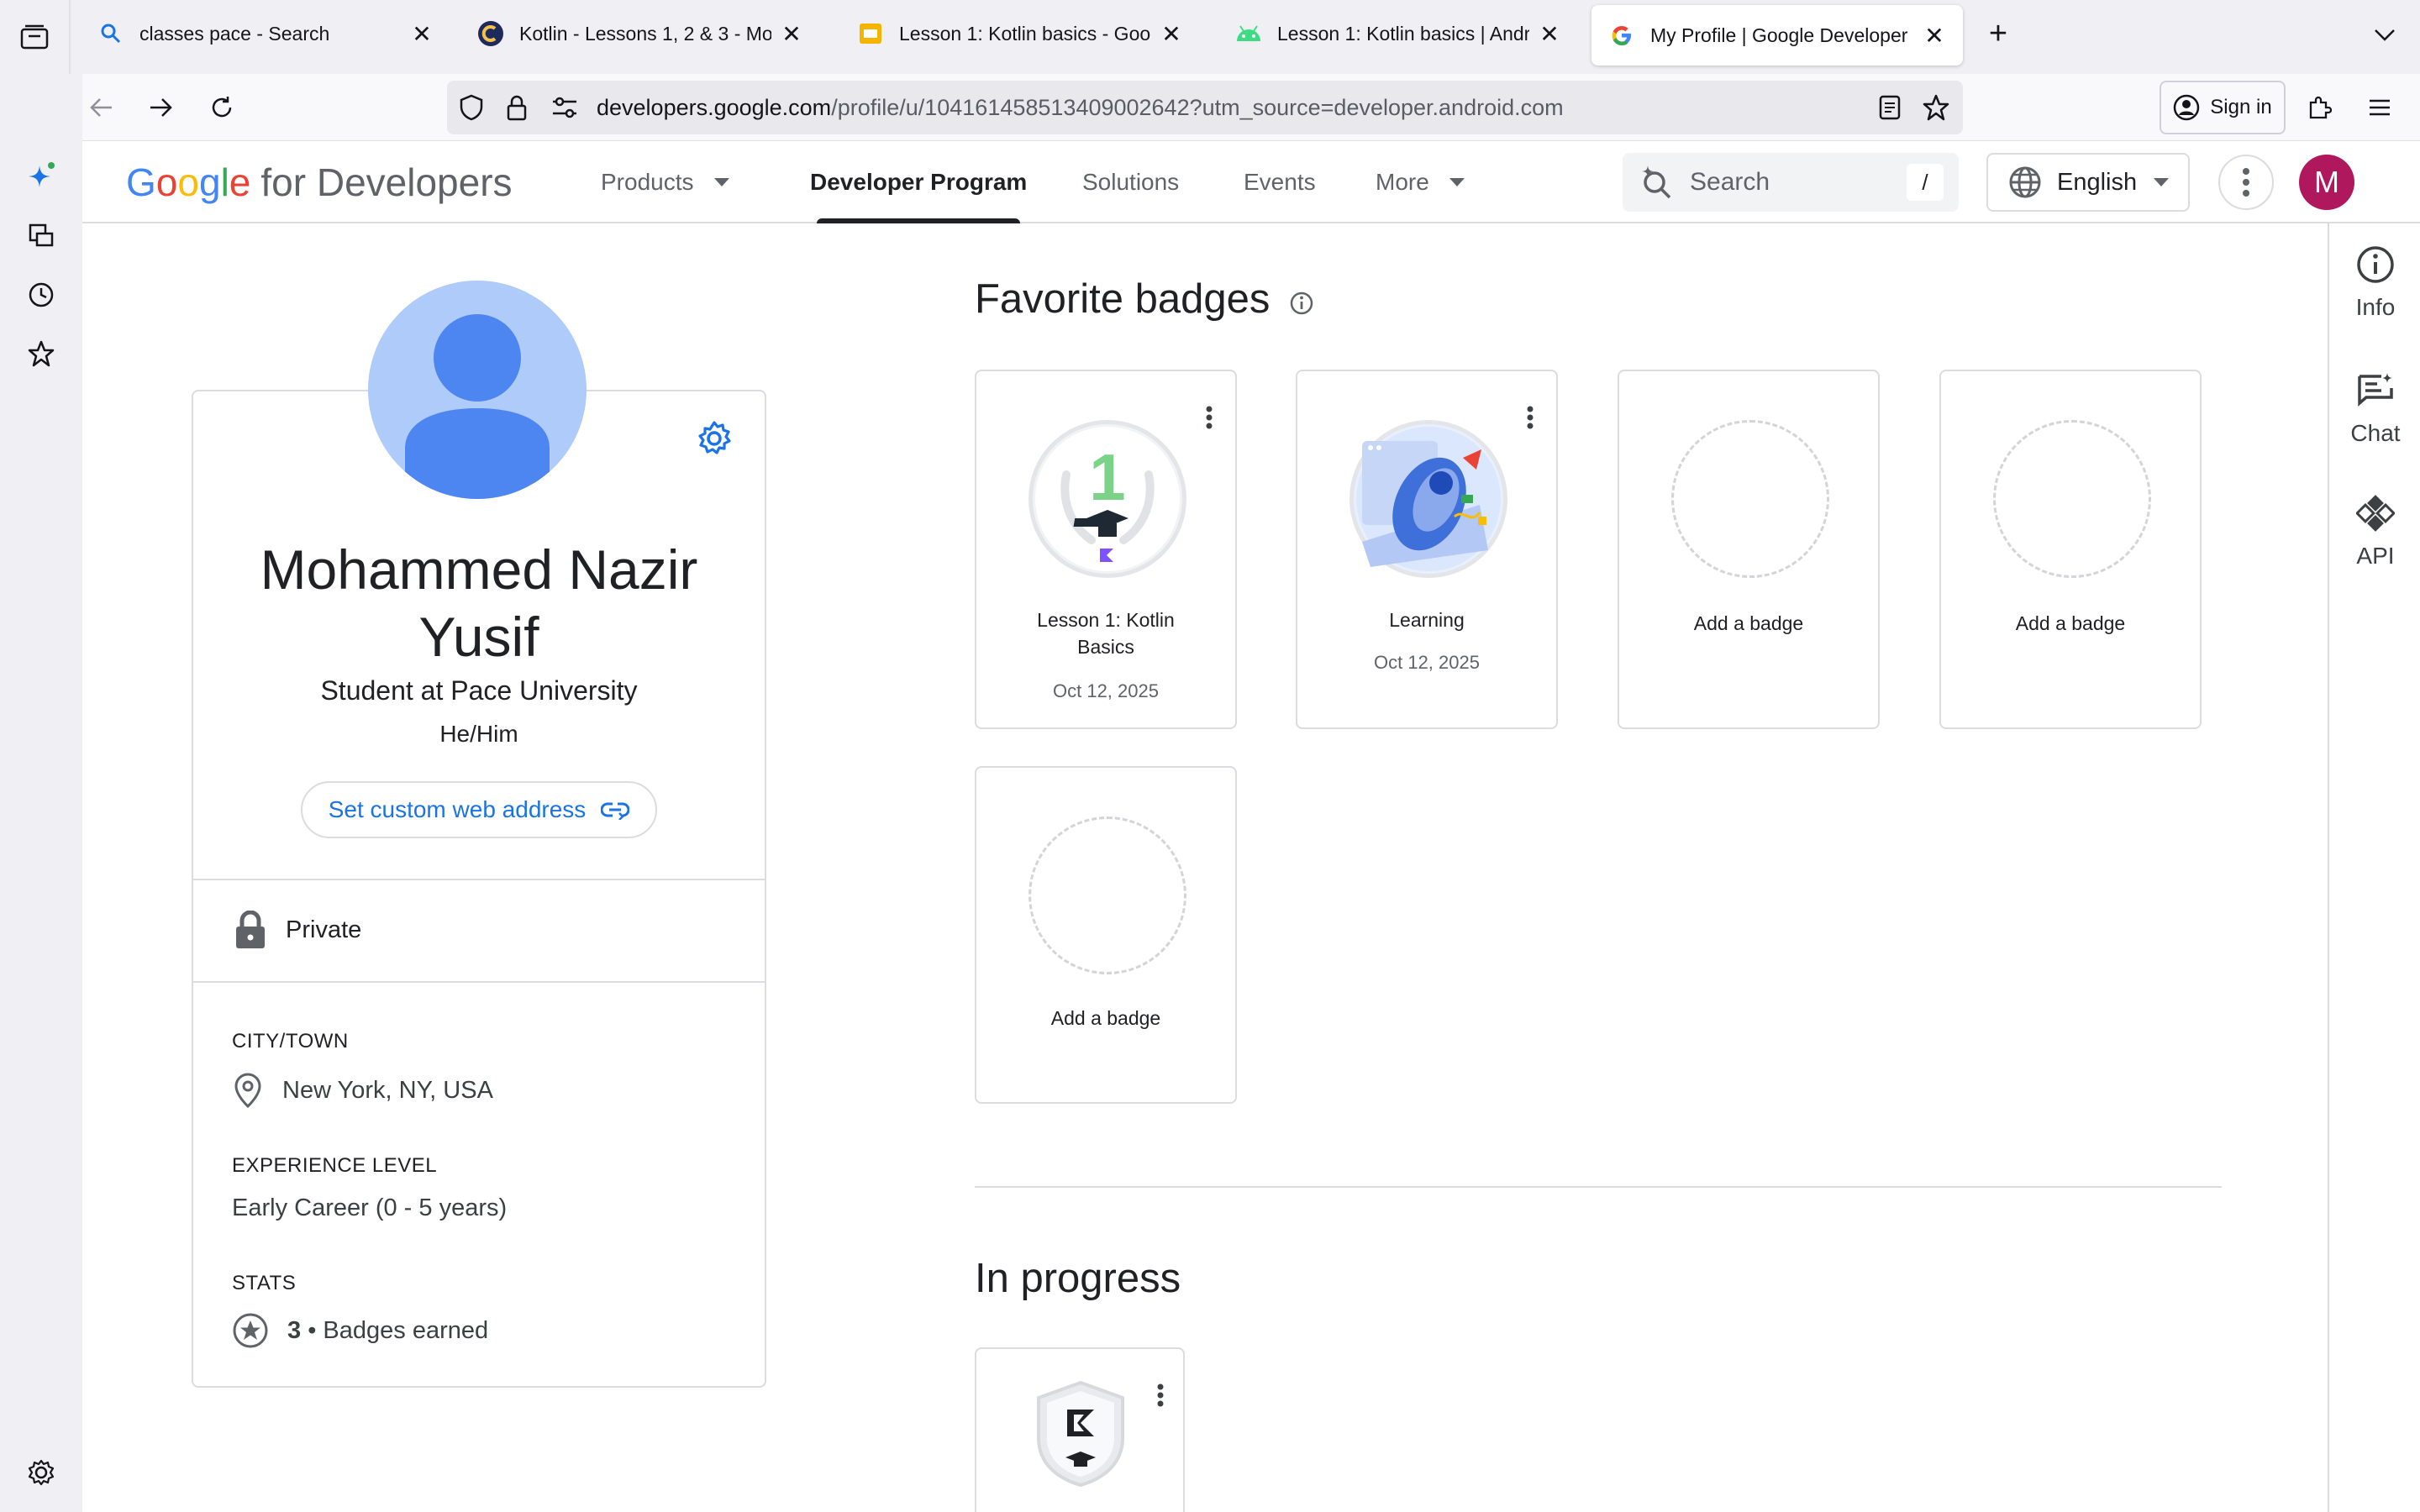 The image size is (2420, 1512). I want to click on account-icon, so click(2187, 107).